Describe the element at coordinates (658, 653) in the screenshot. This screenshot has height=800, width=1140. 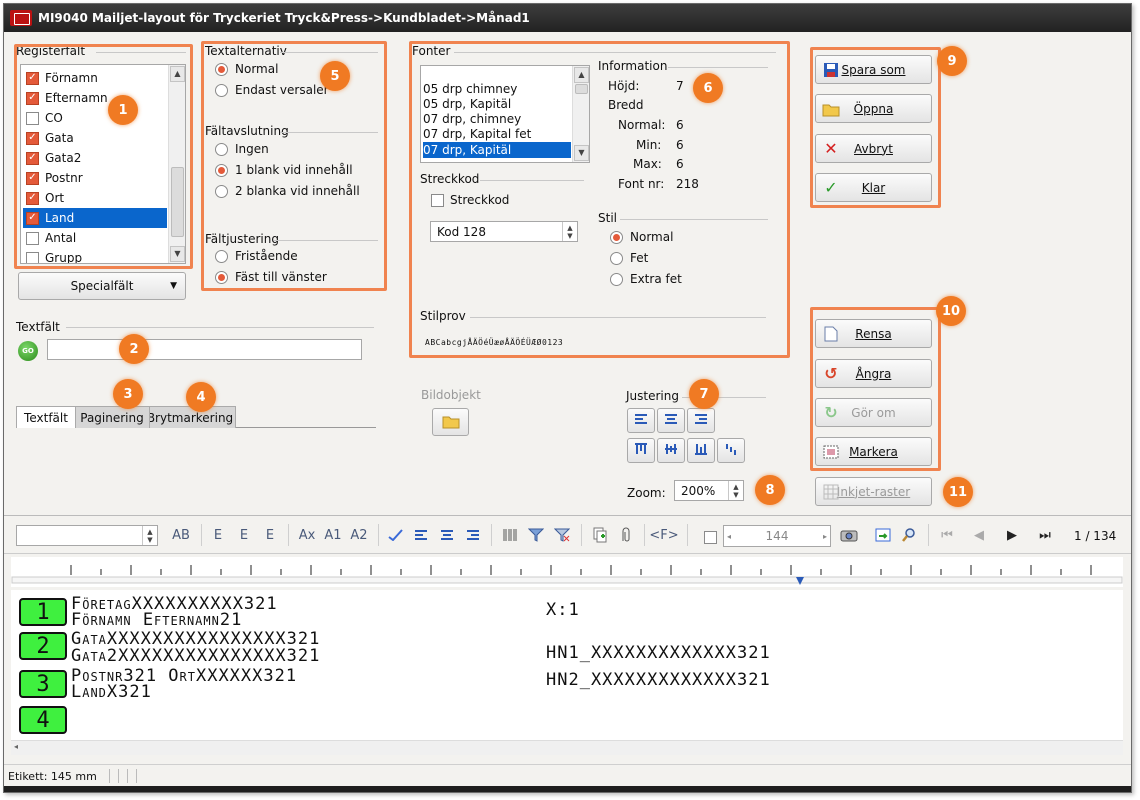
I see `doc-right-2: HN1_XXXXXXXXXXXXX321` at that location.